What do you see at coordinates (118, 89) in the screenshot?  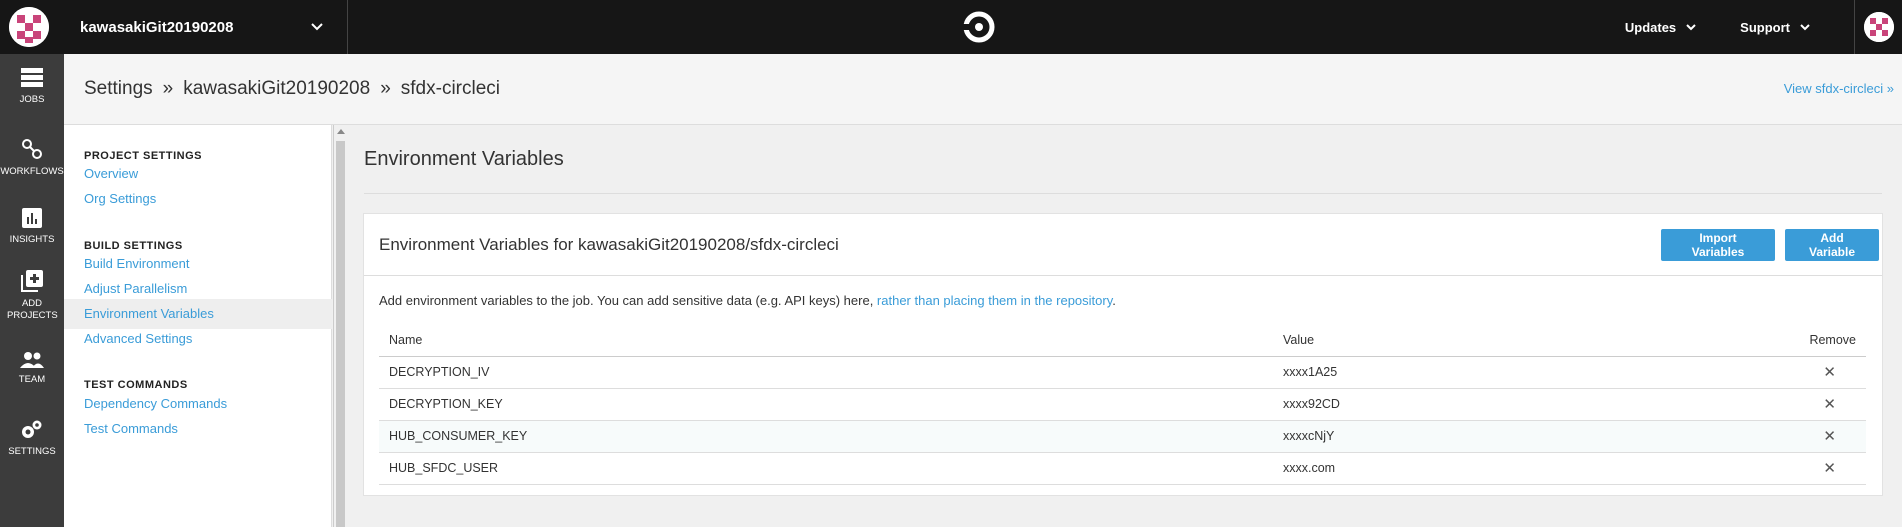 I see `crumb-settings: Settings` at bounding box center [118, 89].